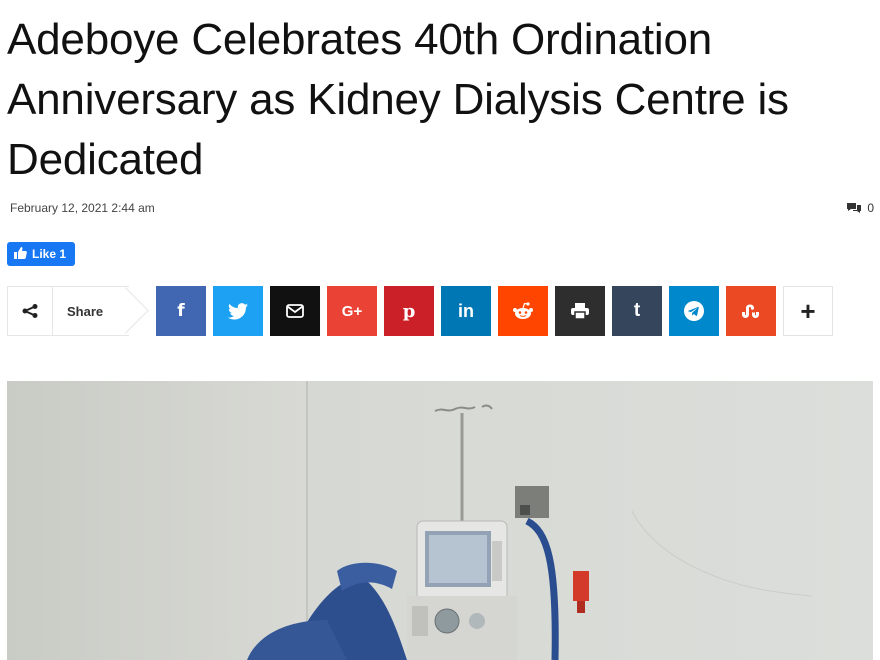  I want to click on share-toggle: Share, so click(68, 311).